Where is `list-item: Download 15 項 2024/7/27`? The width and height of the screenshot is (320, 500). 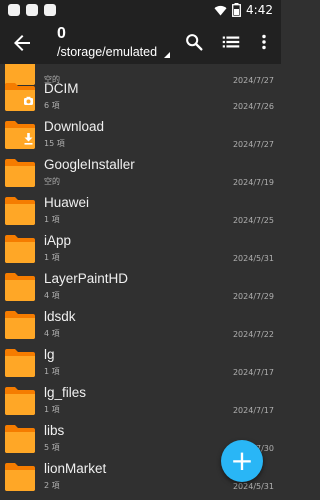
list-item: Download 15 項 2024/7/27 is located at coordinates (140, 135).